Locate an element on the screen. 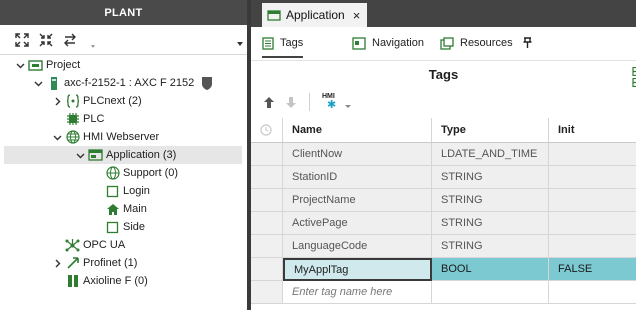  column-header-type: Type is located at coordinates (490, 130).